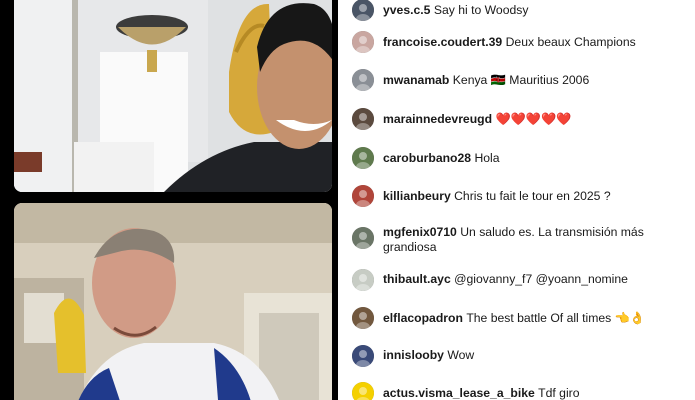 The height and width of the screenshot is (400, 695). I want to click on comment-username: francoise.coudert.39, so click(442, 42).